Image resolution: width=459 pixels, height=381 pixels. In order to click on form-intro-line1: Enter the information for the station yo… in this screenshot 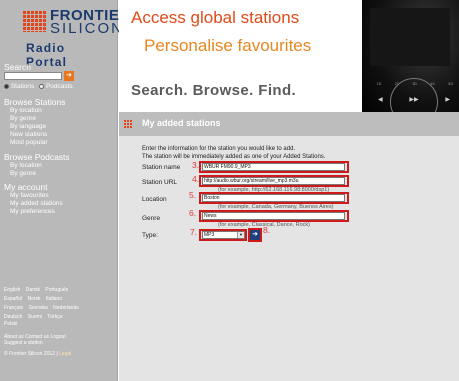, I will do `click(219, 149)`.